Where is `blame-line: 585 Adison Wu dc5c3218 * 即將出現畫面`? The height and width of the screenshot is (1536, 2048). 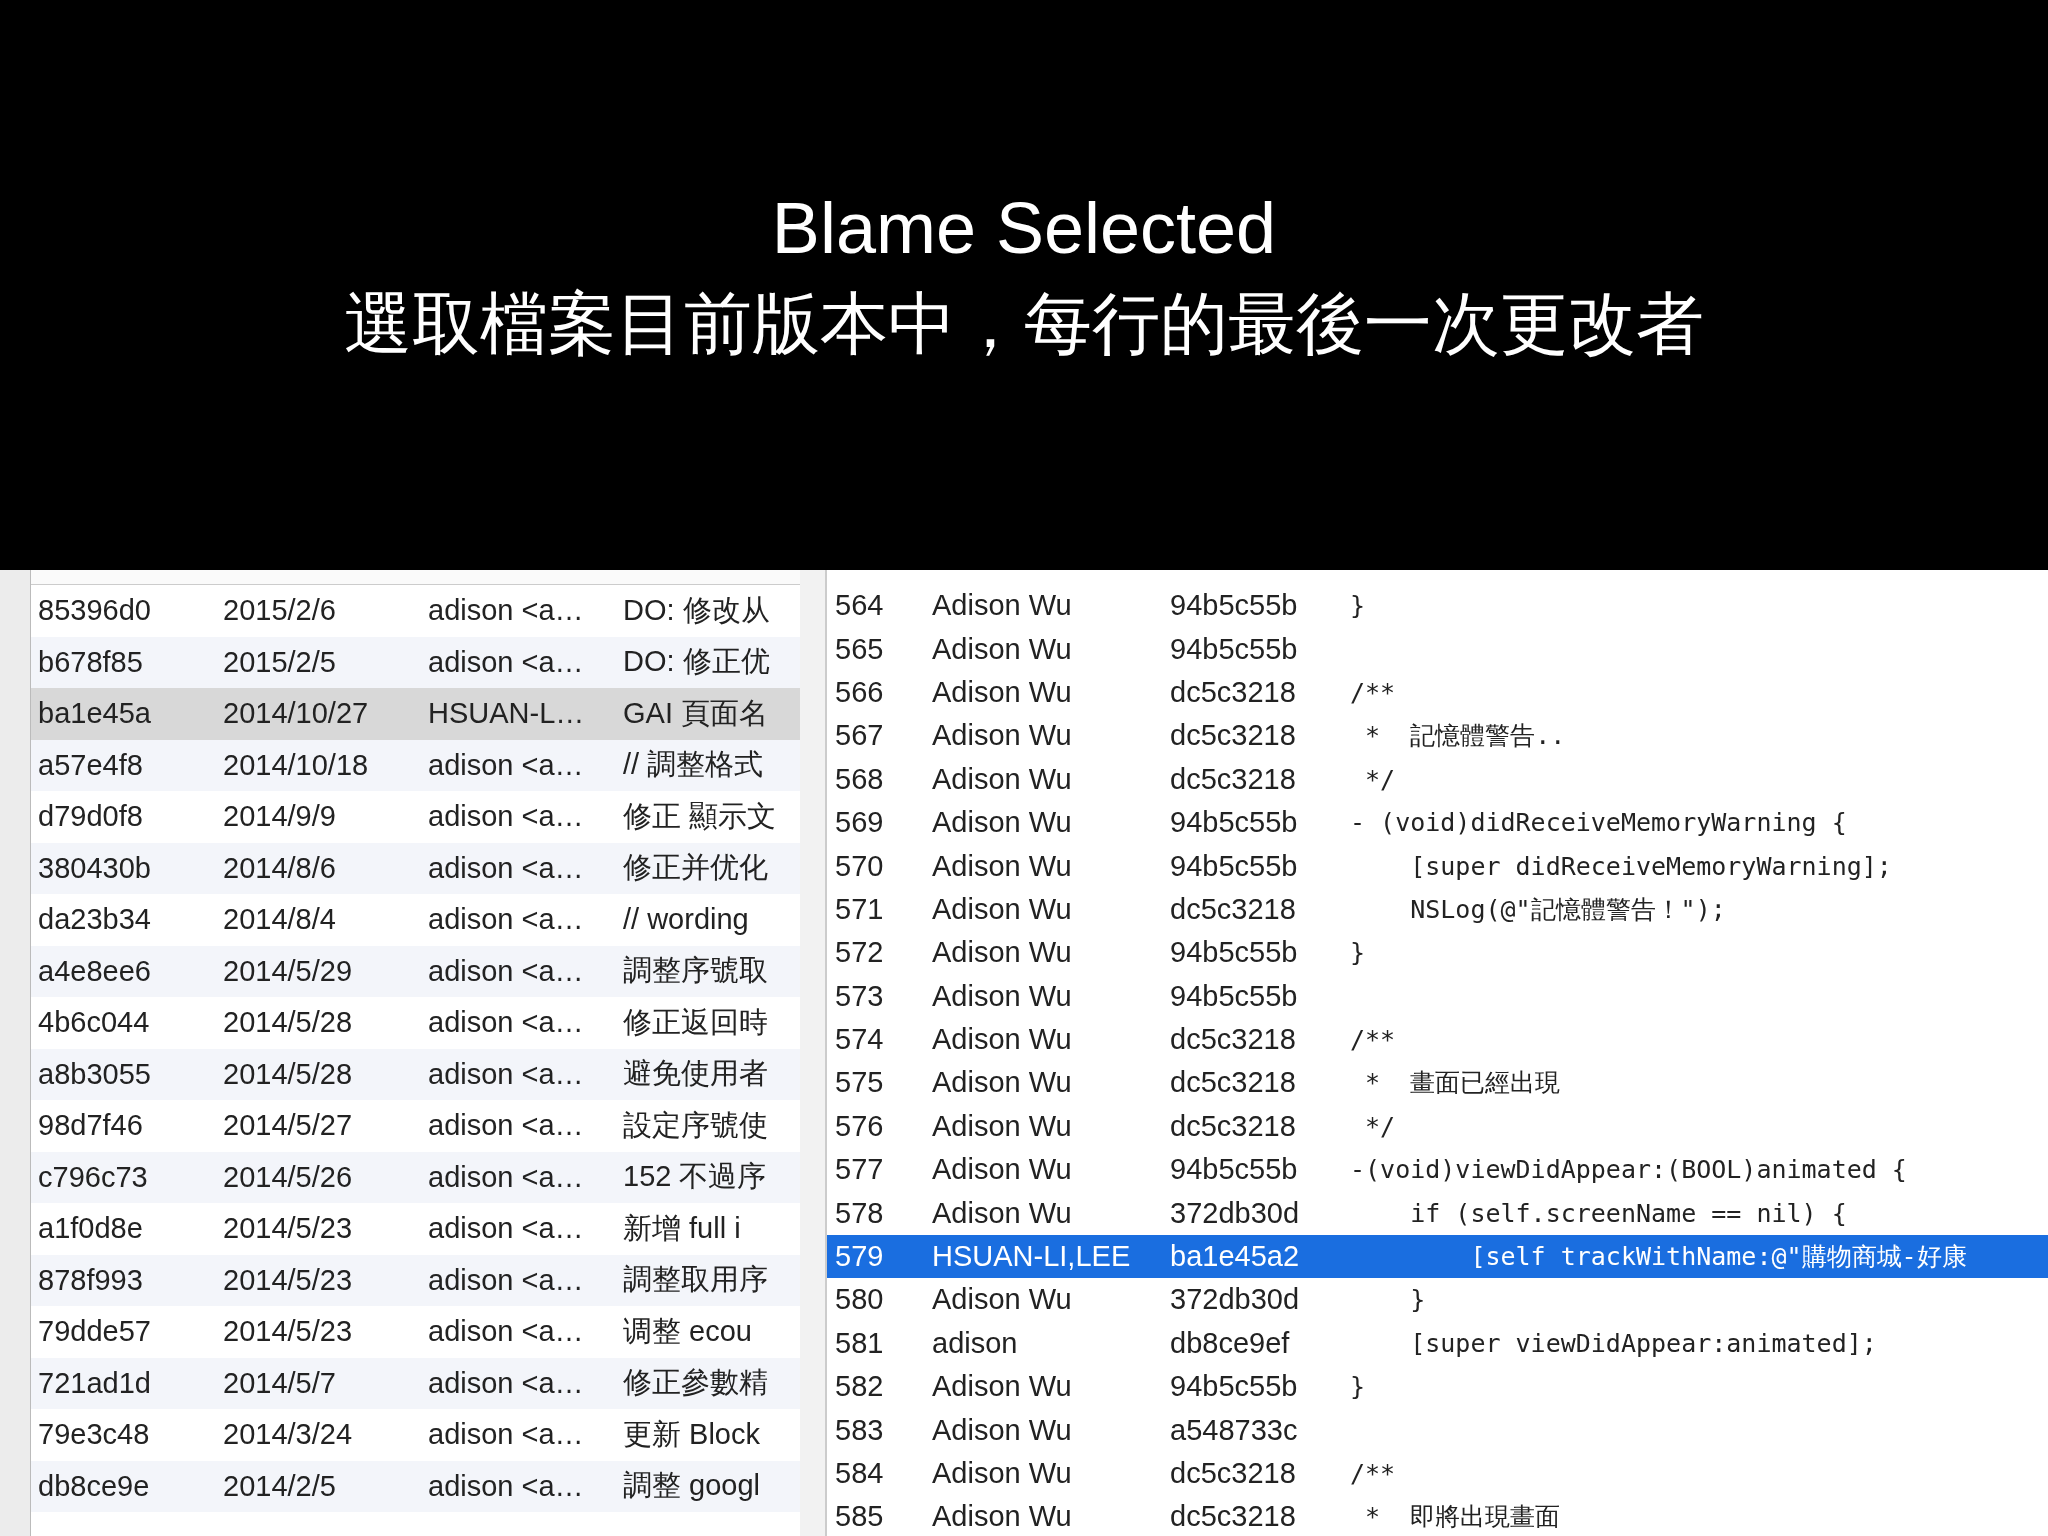 blame-line: 585 Adison Wu dc5c3218 * 即將出現畫面 is located at coordinates (1437, 1515).